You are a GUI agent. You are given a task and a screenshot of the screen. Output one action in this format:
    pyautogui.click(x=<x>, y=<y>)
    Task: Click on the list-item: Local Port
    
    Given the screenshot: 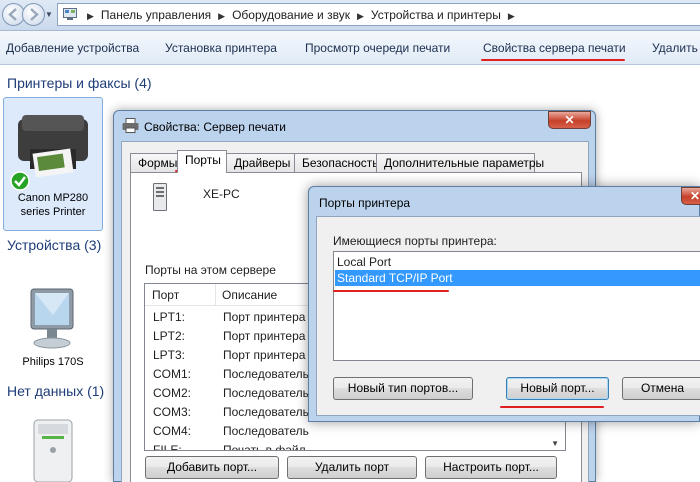 What is the action you would take?
    pyautogui.click(x=517, y=262)
    